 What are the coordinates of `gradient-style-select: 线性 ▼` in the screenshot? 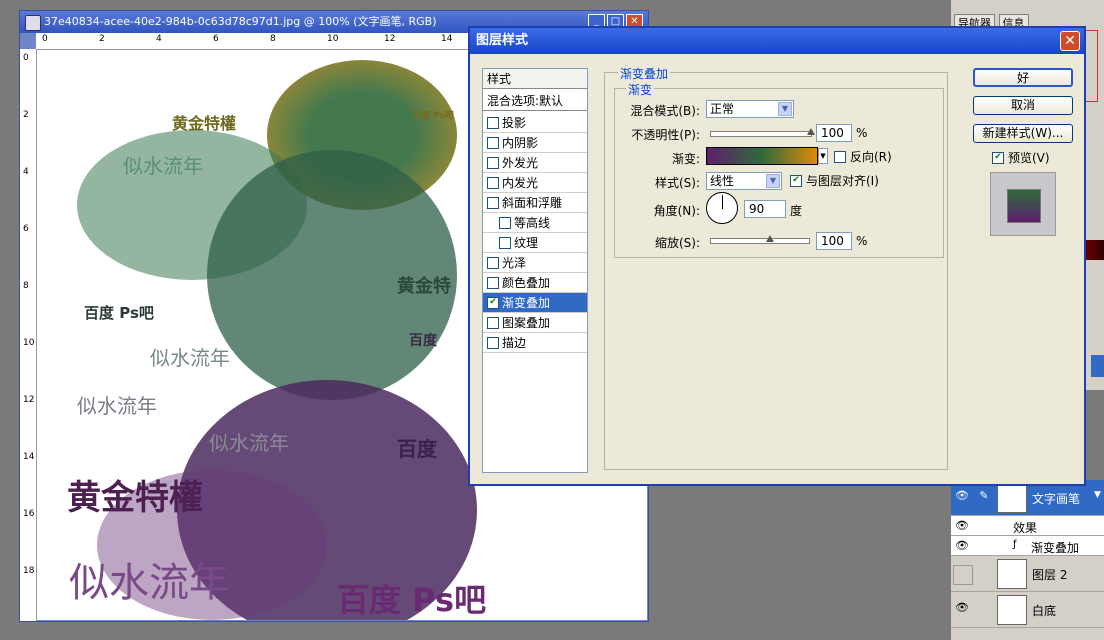 It's located at (744, 181).